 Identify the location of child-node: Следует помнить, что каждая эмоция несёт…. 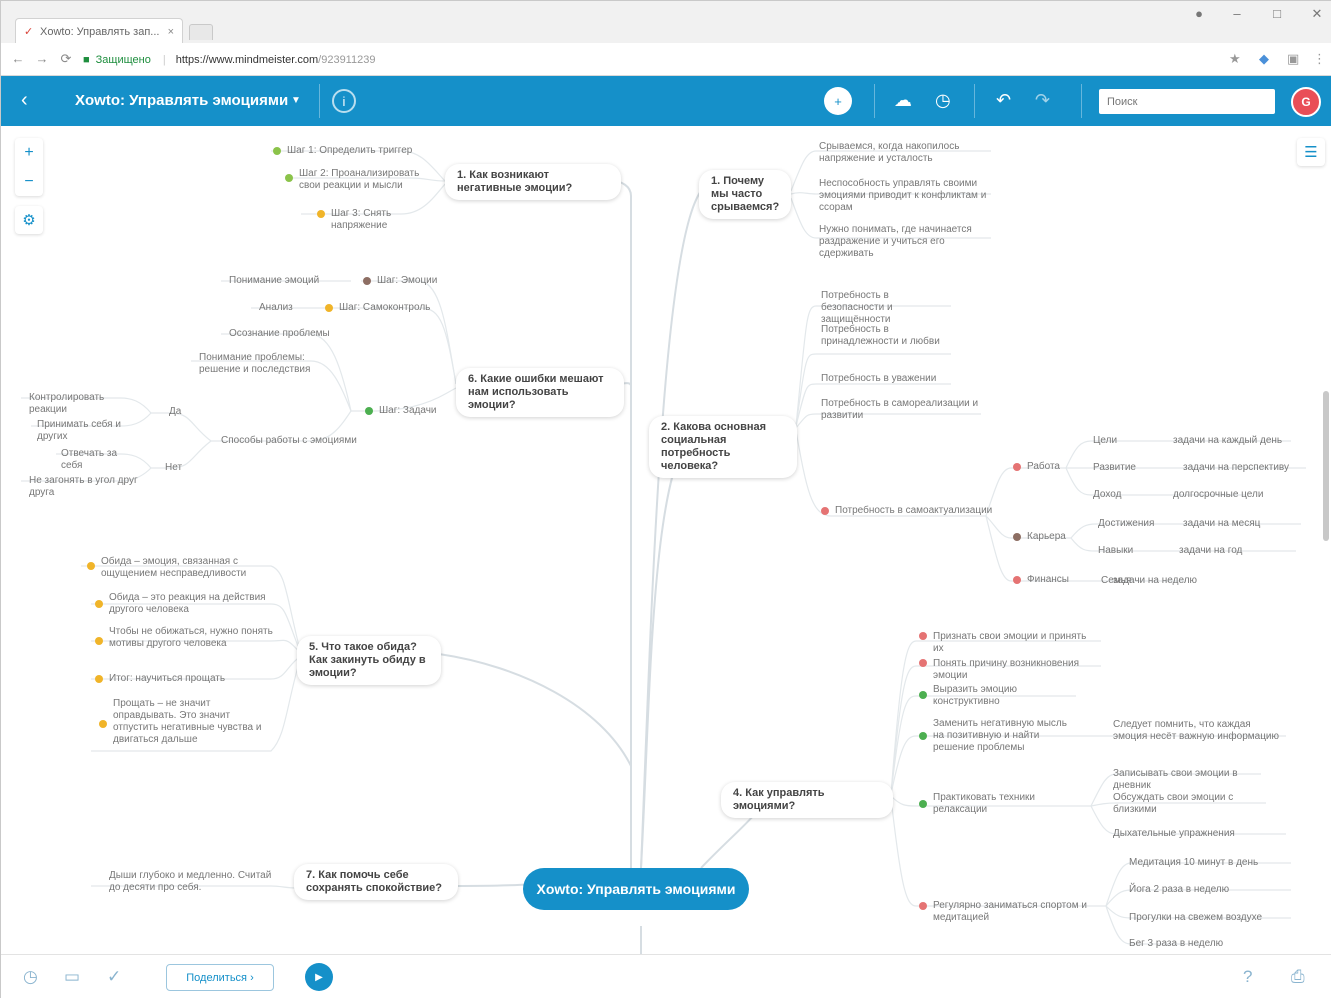
(1198, 731).